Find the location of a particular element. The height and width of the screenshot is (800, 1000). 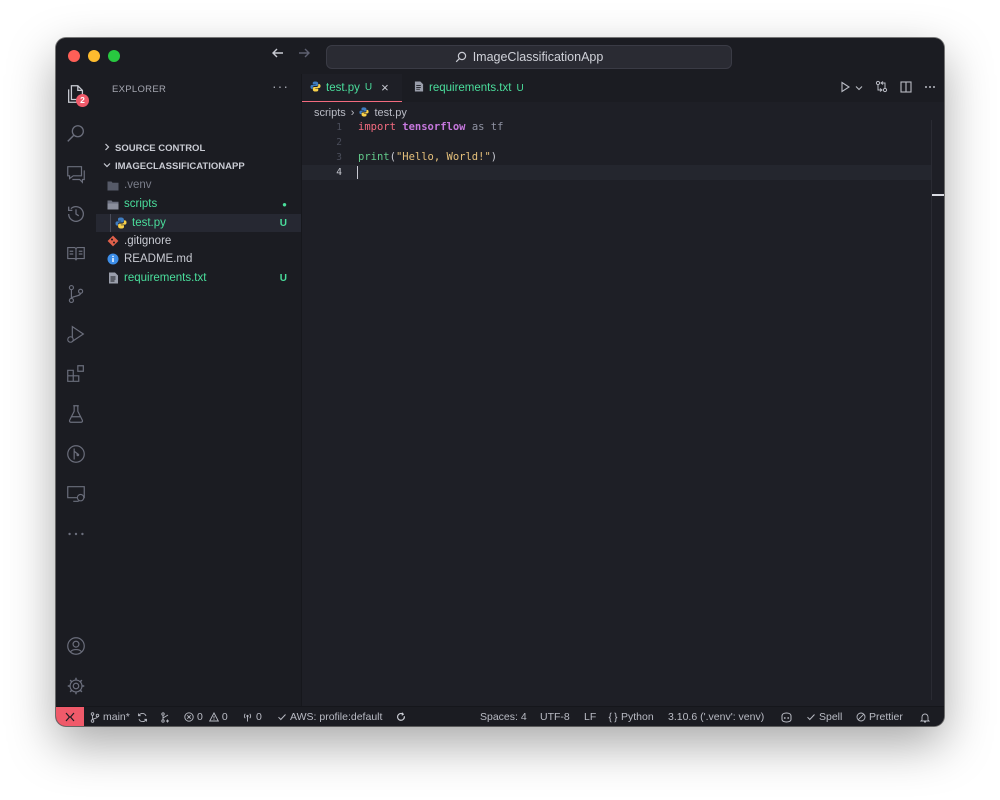

section-label: IMAGECLASSIFICATIONAPP is located at coordinates (180, 166).